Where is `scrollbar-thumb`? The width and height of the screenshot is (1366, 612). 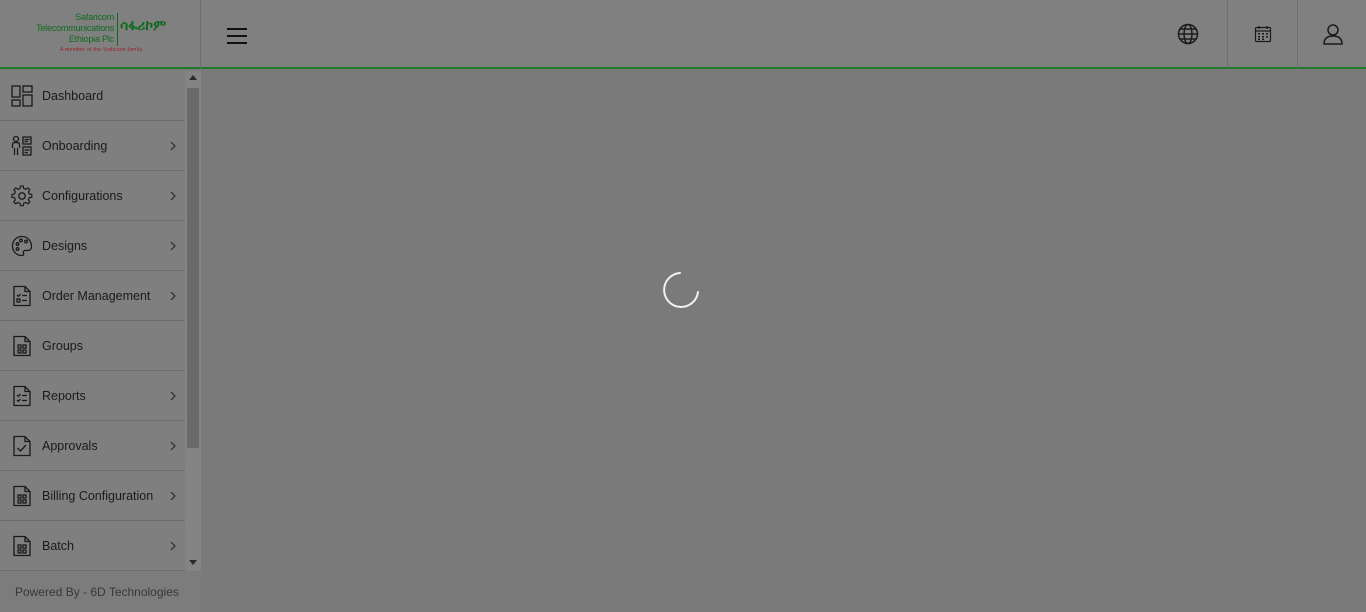 scrollbar-thumb is located at coordinates (193, 268).